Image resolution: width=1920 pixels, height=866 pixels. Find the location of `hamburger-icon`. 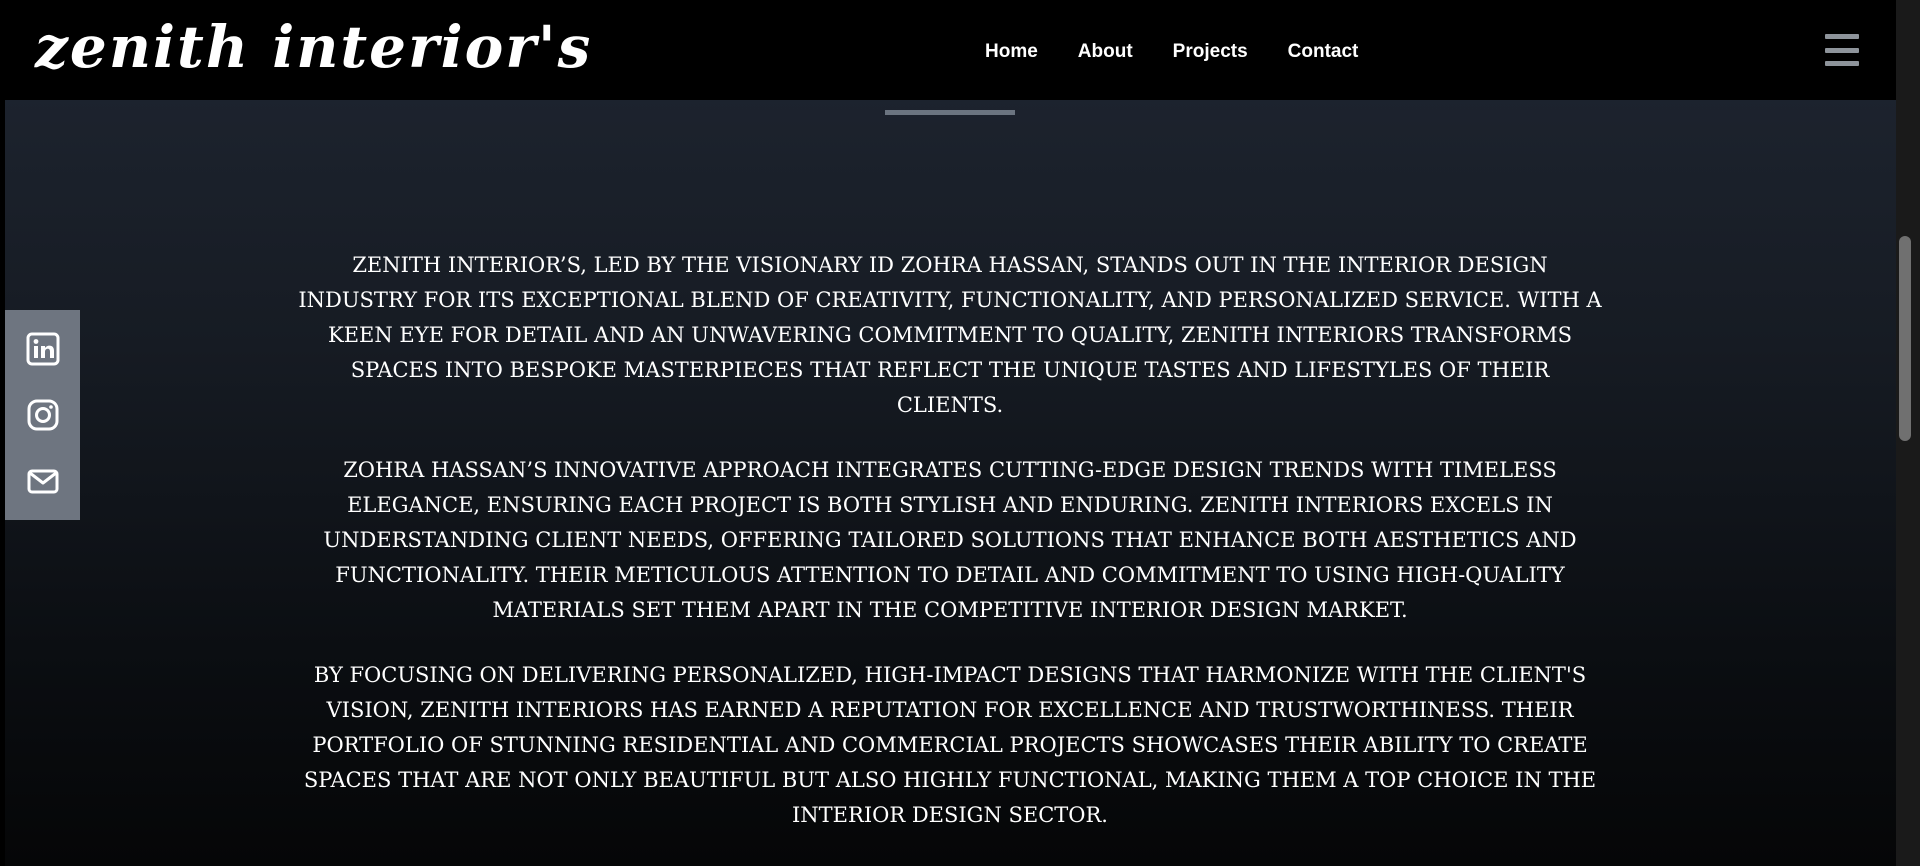

hamburger-icon is located at coordinates (1842, 50).